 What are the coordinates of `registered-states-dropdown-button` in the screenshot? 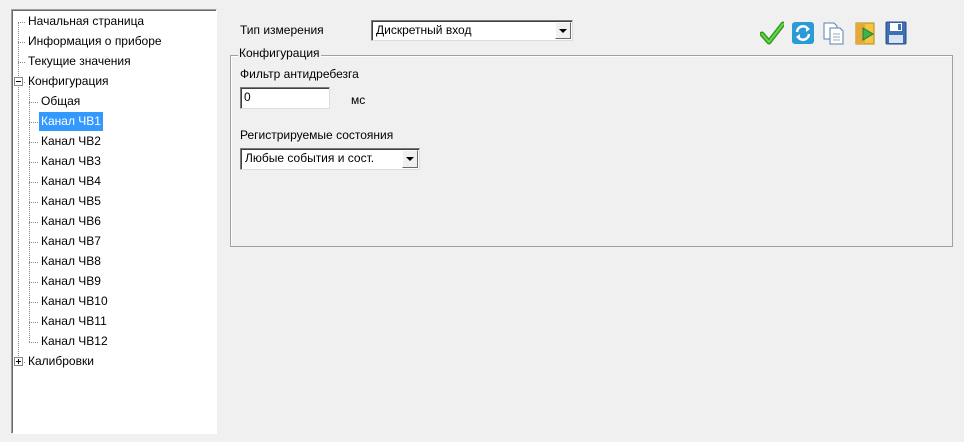 It's located at (410, 159).